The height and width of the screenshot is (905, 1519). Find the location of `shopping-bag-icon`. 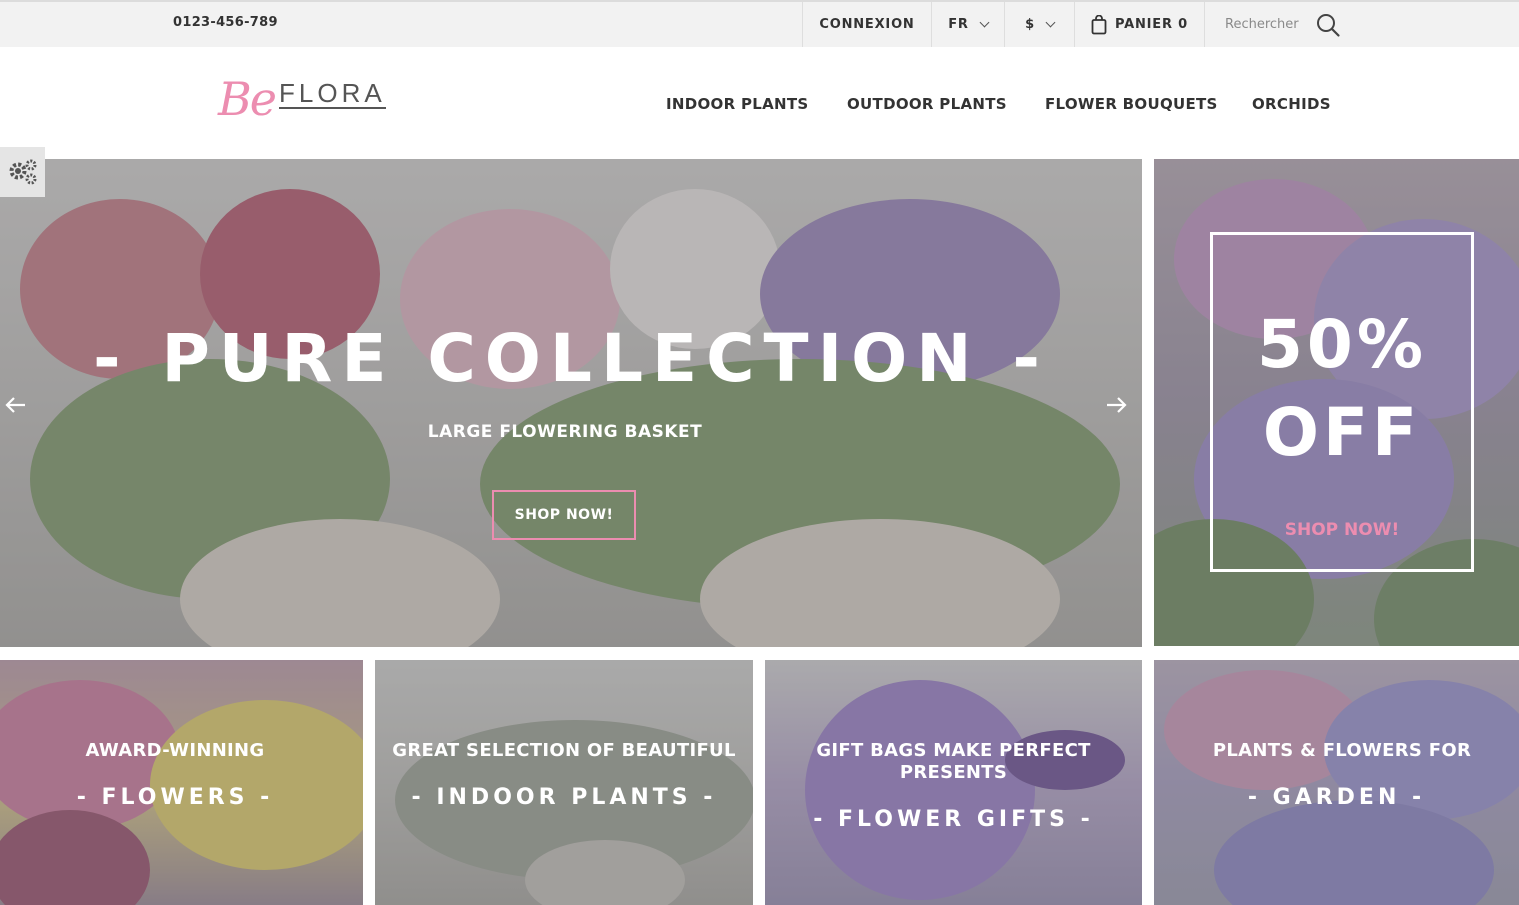

shopping-bag-icon is located at coordinates (1099, 24).